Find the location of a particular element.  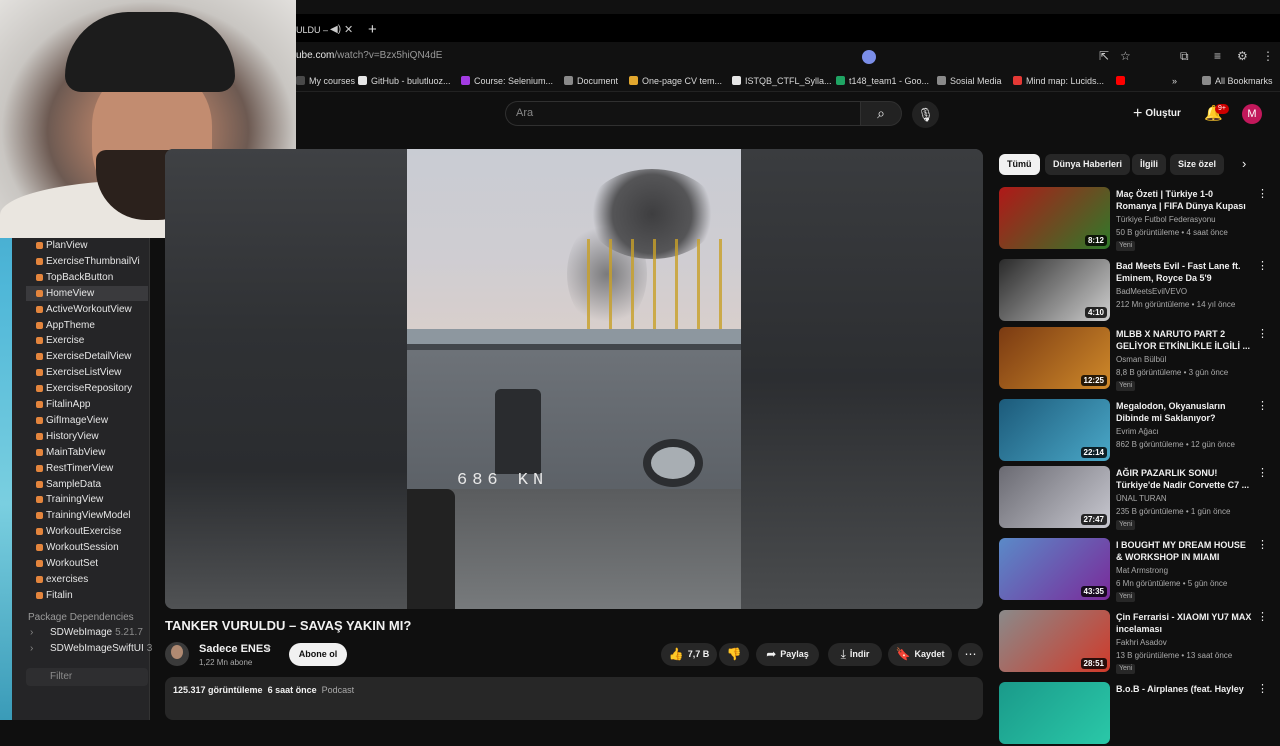

bookmark-item: Document is located at coordinates (591, 81).